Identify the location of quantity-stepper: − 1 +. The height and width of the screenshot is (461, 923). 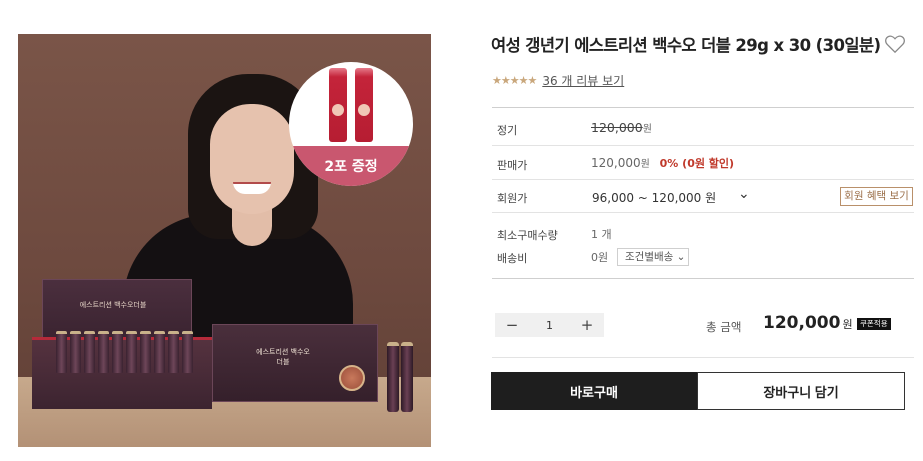
(549, 325).